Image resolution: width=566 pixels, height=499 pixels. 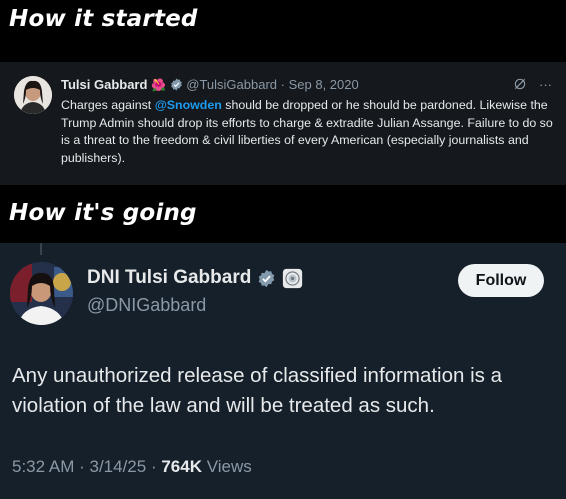 I want to click on old-tweet-actions: ···, so click(x=532, y=85).